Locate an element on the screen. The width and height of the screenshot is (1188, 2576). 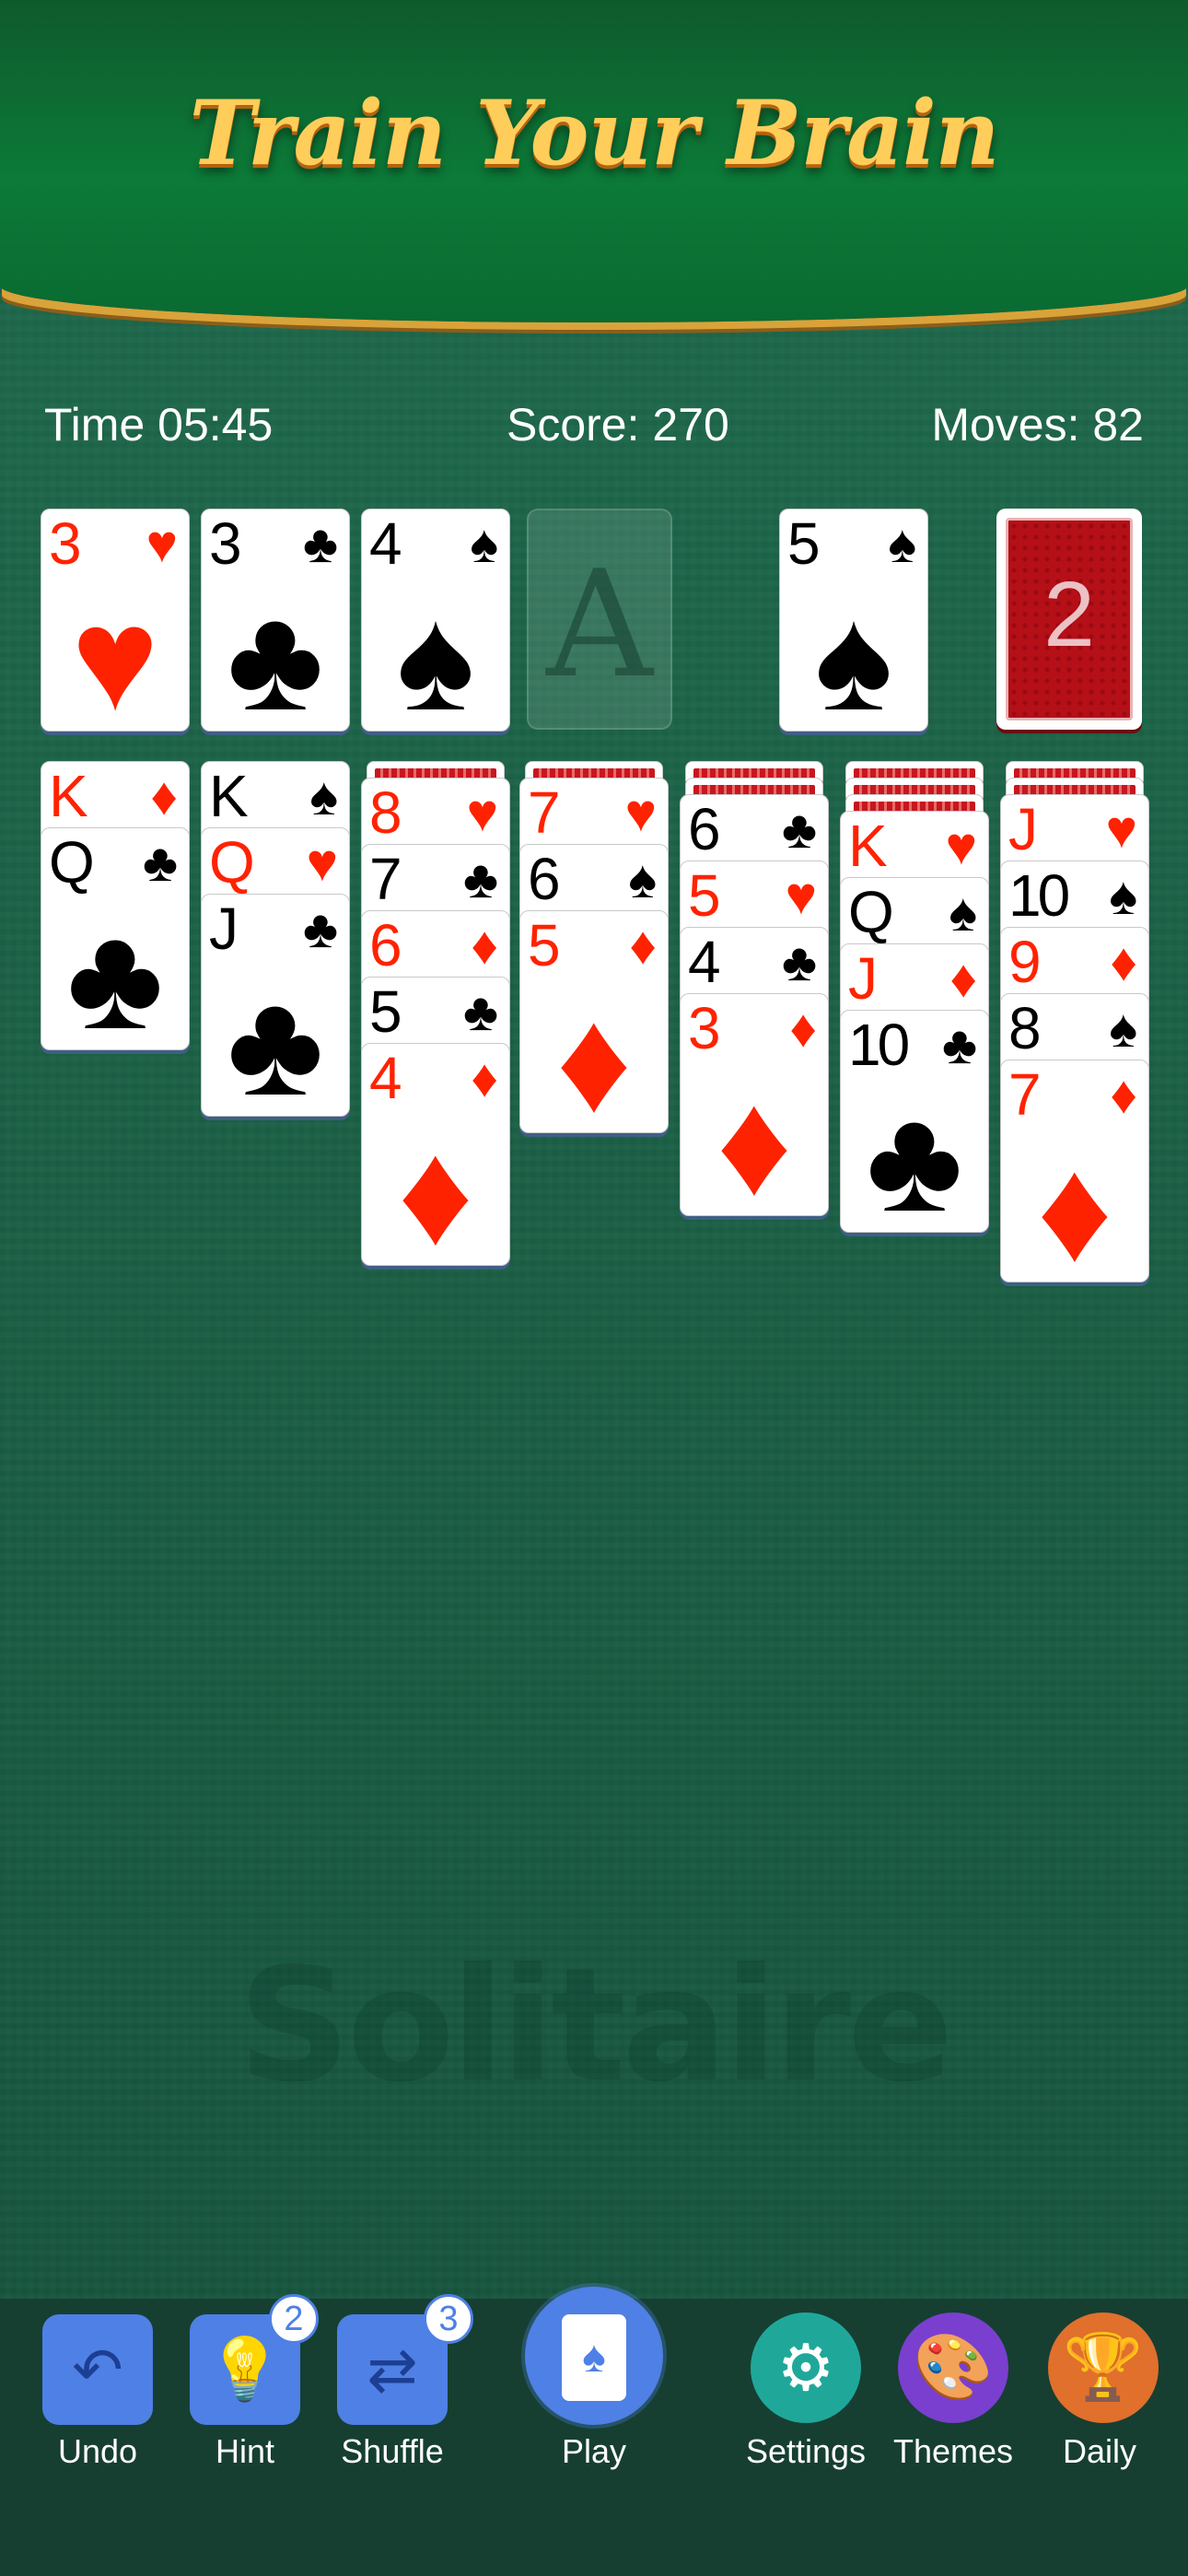
daily-button: 🏆 is located at coordinates (1103, 2368).